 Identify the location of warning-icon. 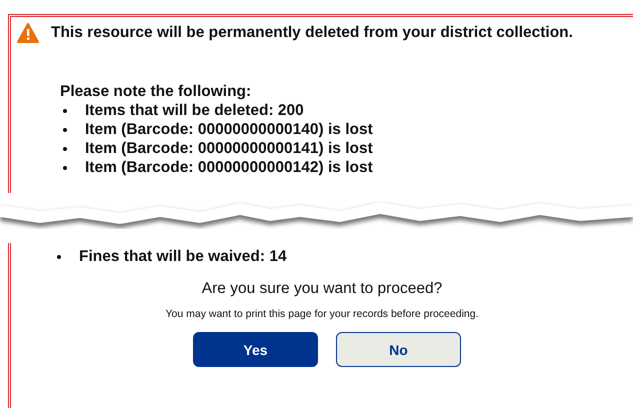
(28, 33).